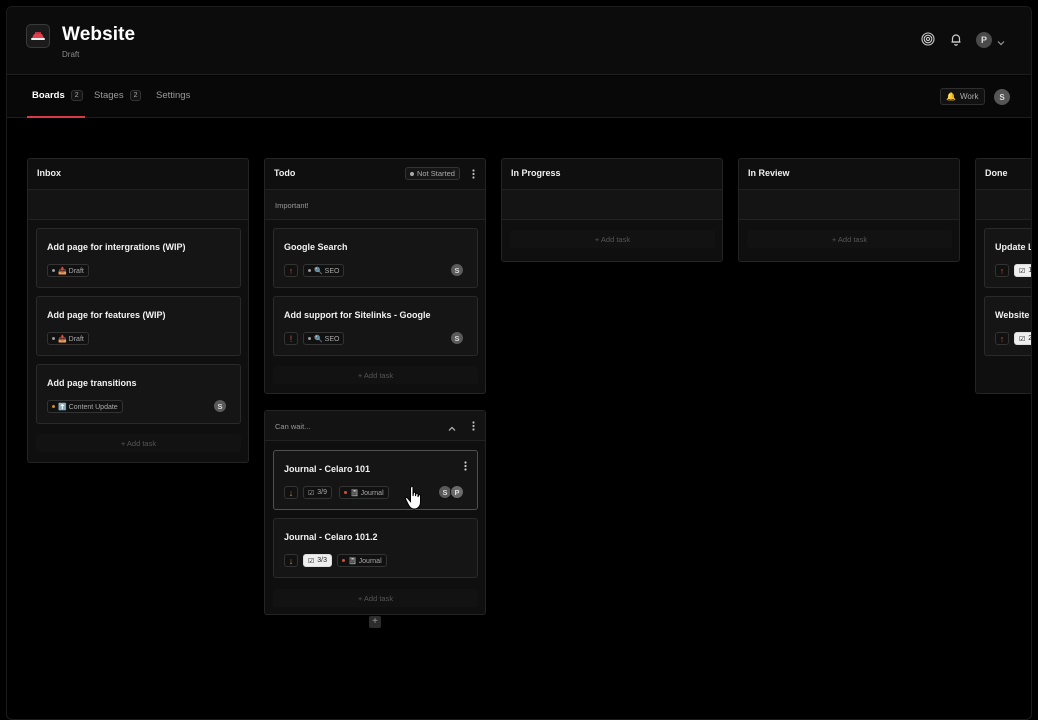  I want to click on task-card: Update L ↑ ☑ 1, so click(1008, 258).